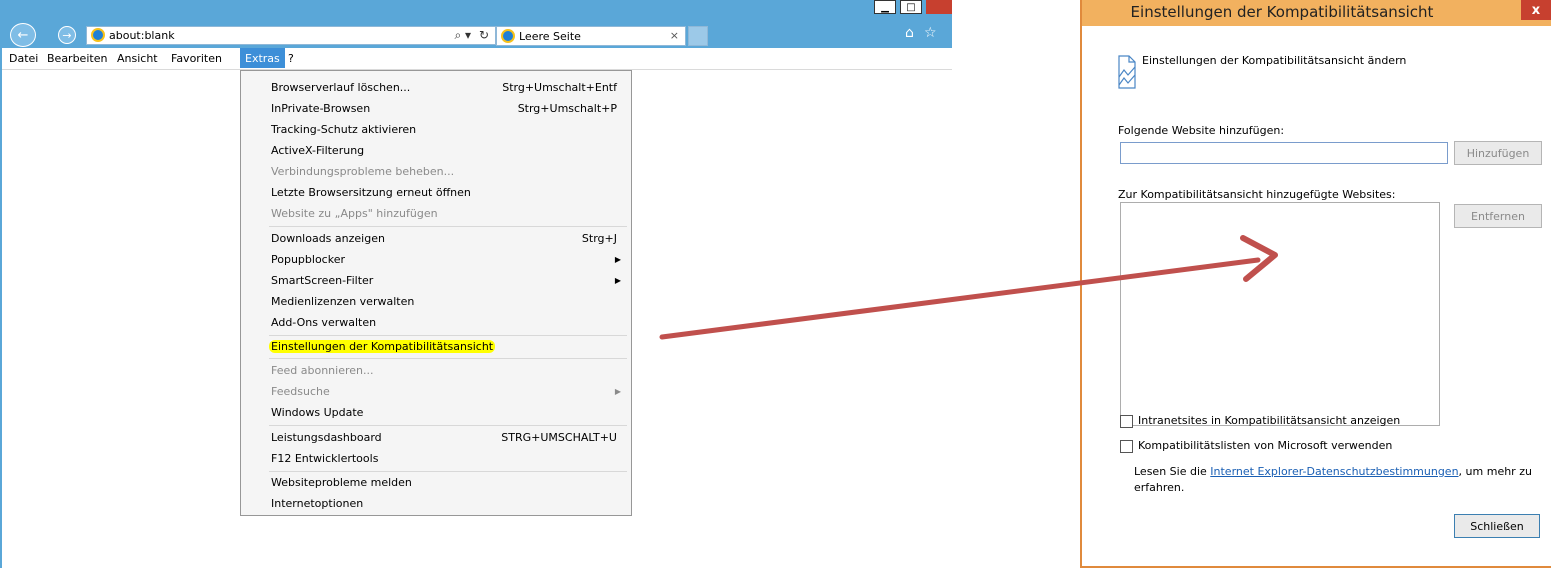 Image resolution: width=1551 pixels, height=568 pixels. Describe the element at coordinates (447, 458) in the screenshot. I see `menu-item-f12-entwicklertools: F12 Entwicklertools` at that location.